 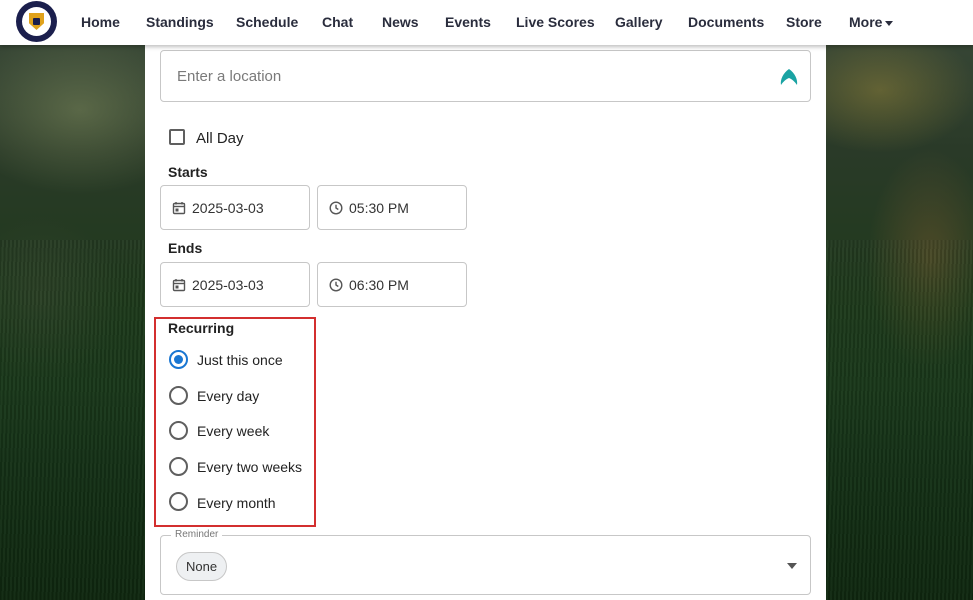 I want to click on location-placeholder: Enter a location, so click(x=229, y=76).